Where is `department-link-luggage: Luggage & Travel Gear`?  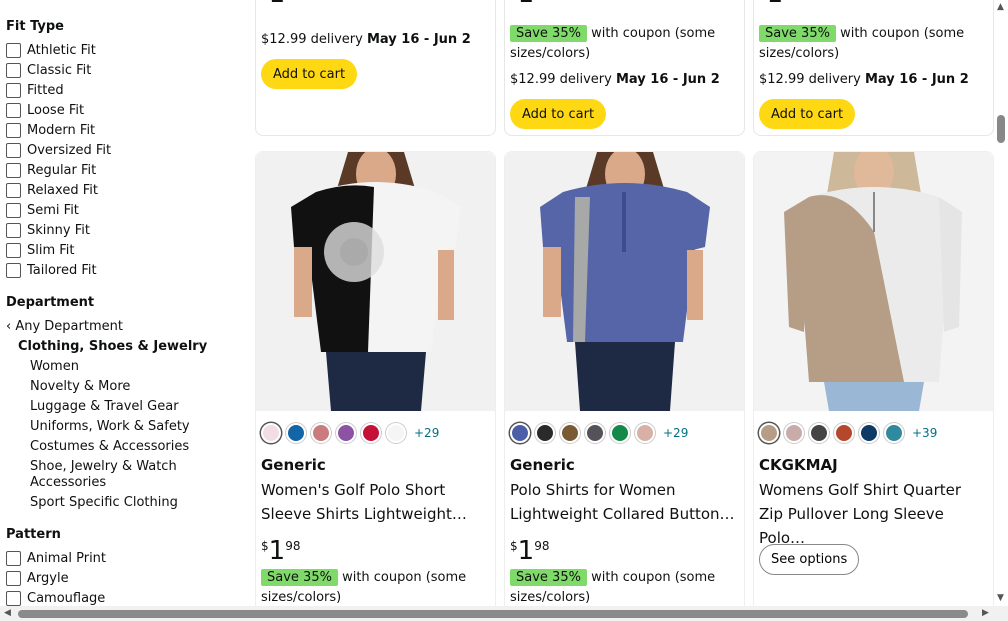 department-link-luggage: Luggage & Travel Gear is located at coordinates (130, 407).